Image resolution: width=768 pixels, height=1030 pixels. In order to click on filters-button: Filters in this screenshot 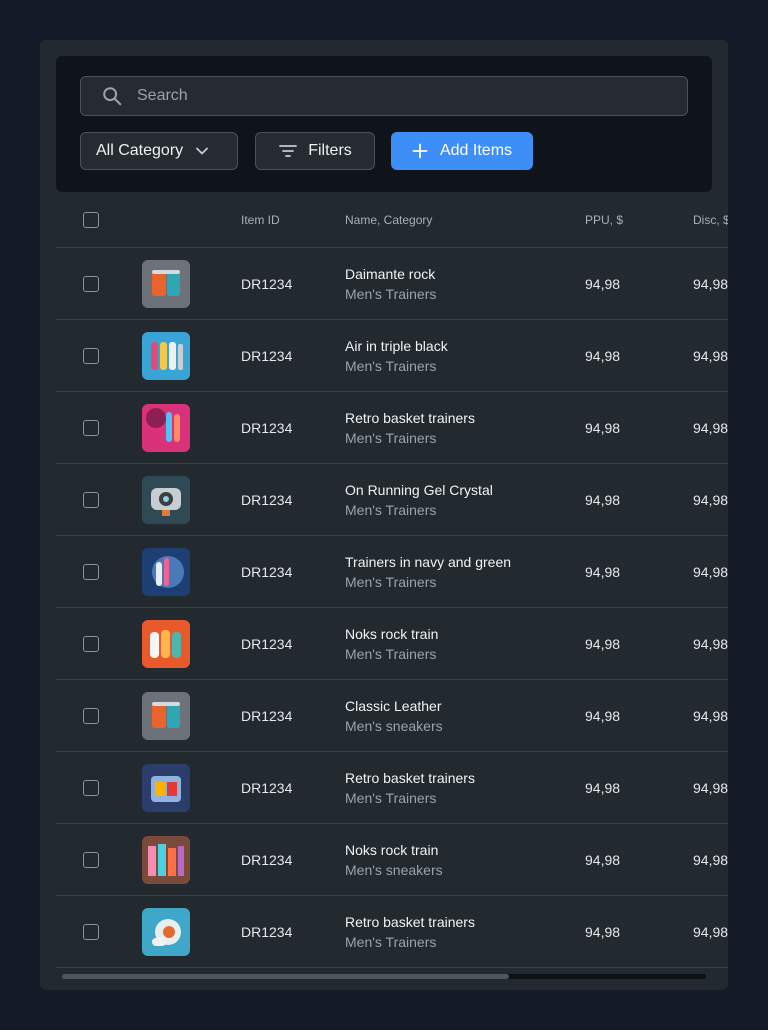, I will do `click(315, 151)`.